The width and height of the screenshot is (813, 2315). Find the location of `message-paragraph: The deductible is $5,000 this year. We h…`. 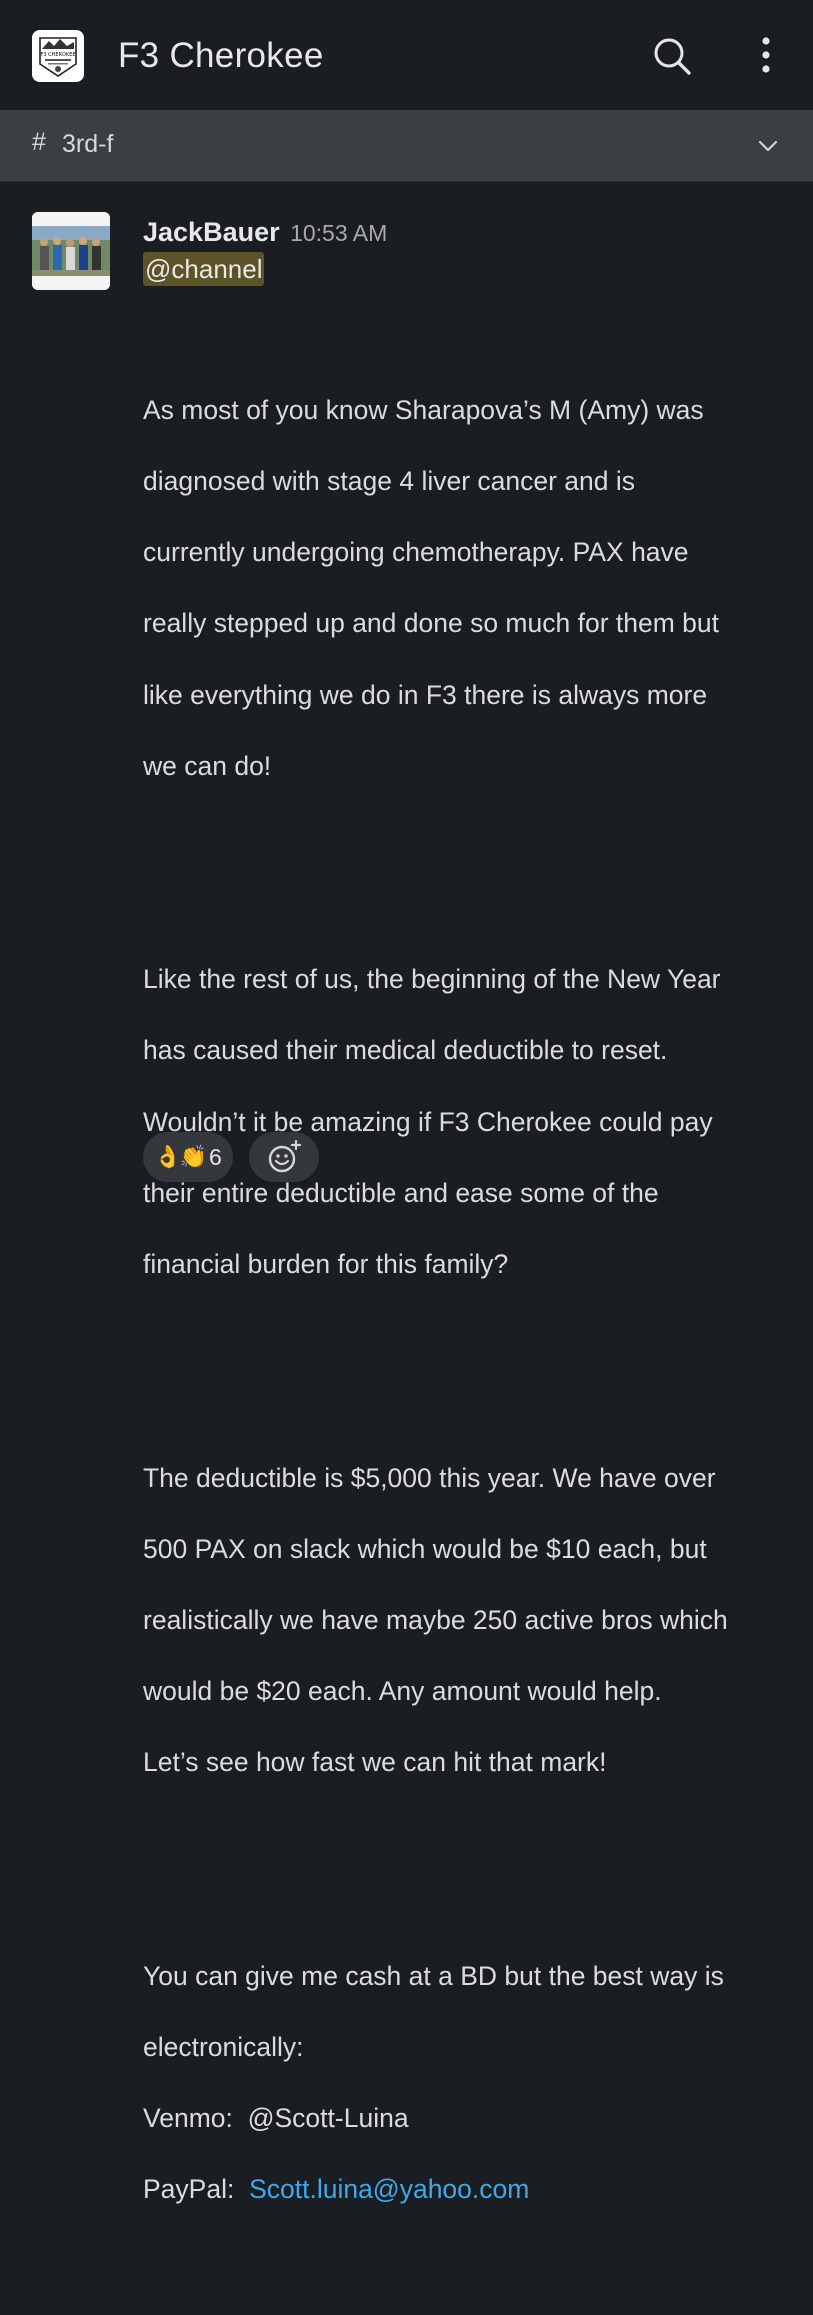

message-paragraph: The deductible is $5,000 this year. We h… is located at coordinates (468, 1621).